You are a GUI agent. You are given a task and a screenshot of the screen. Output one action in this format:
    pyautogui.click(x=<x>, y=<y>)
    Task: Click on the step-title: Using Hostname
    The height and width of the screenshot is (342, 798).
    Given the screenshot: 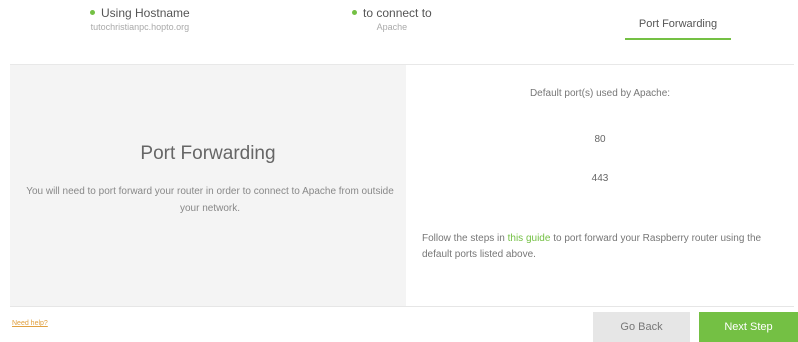 What is the action you would take?
    pyautogui.click(x=145, y=13)
    